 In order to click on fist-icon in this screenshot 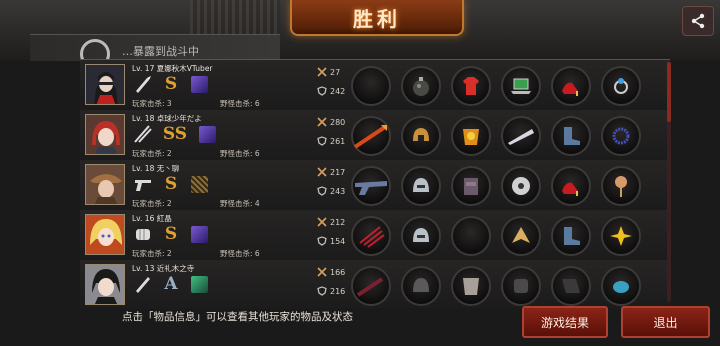, I will do `click(143, 234)`.